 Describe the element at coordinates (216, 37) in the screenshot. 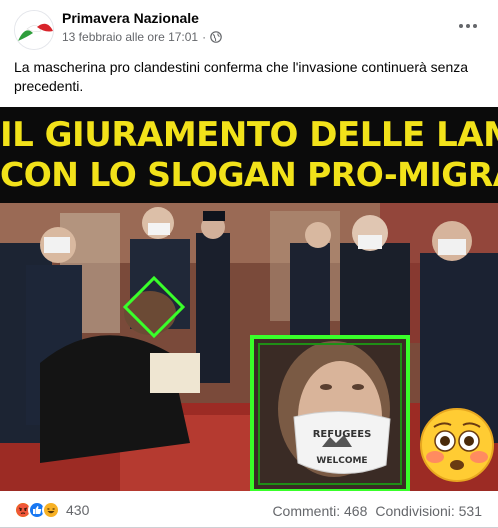

I see `globe-icon` at that location.